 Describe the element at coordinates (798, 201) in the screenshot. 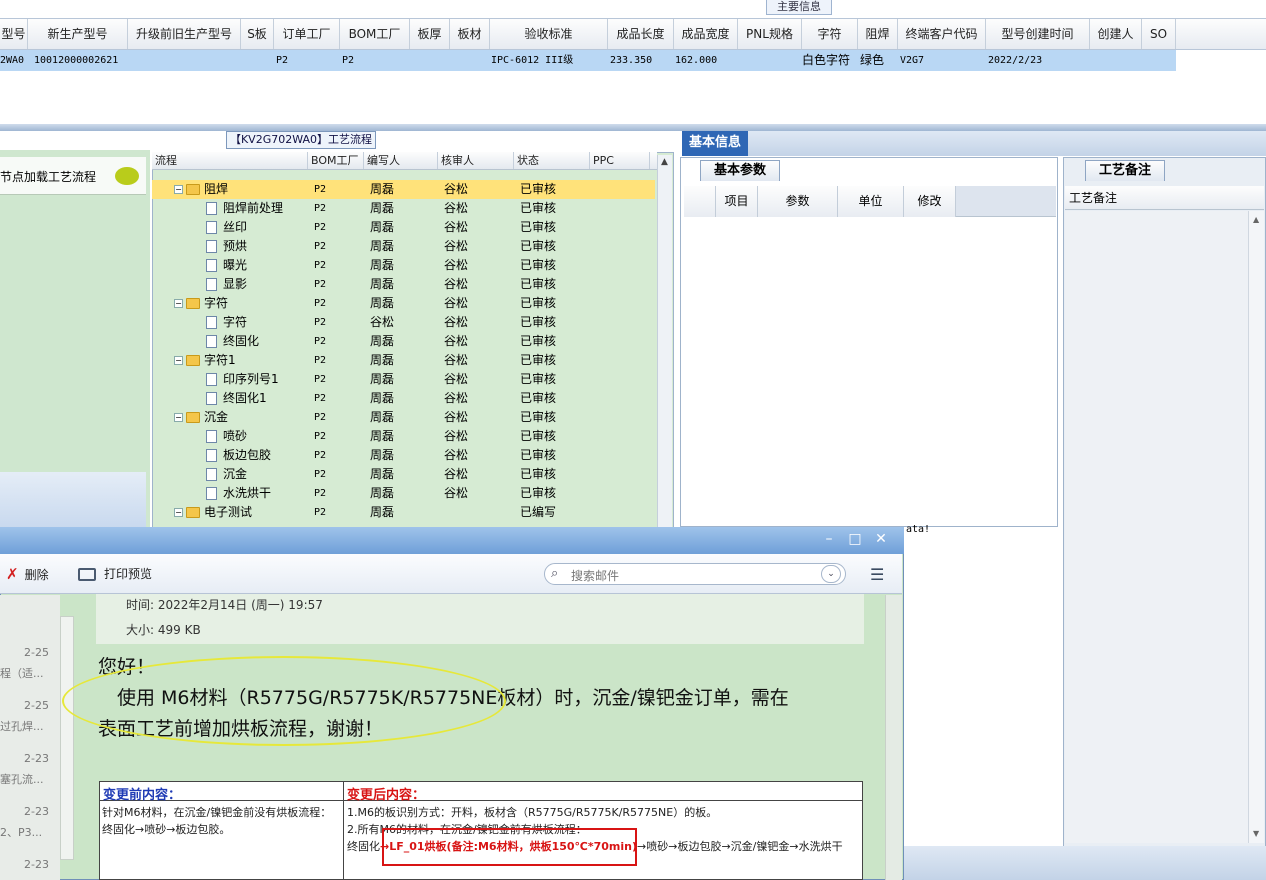

I see `params-col-value: 参数` at that location.